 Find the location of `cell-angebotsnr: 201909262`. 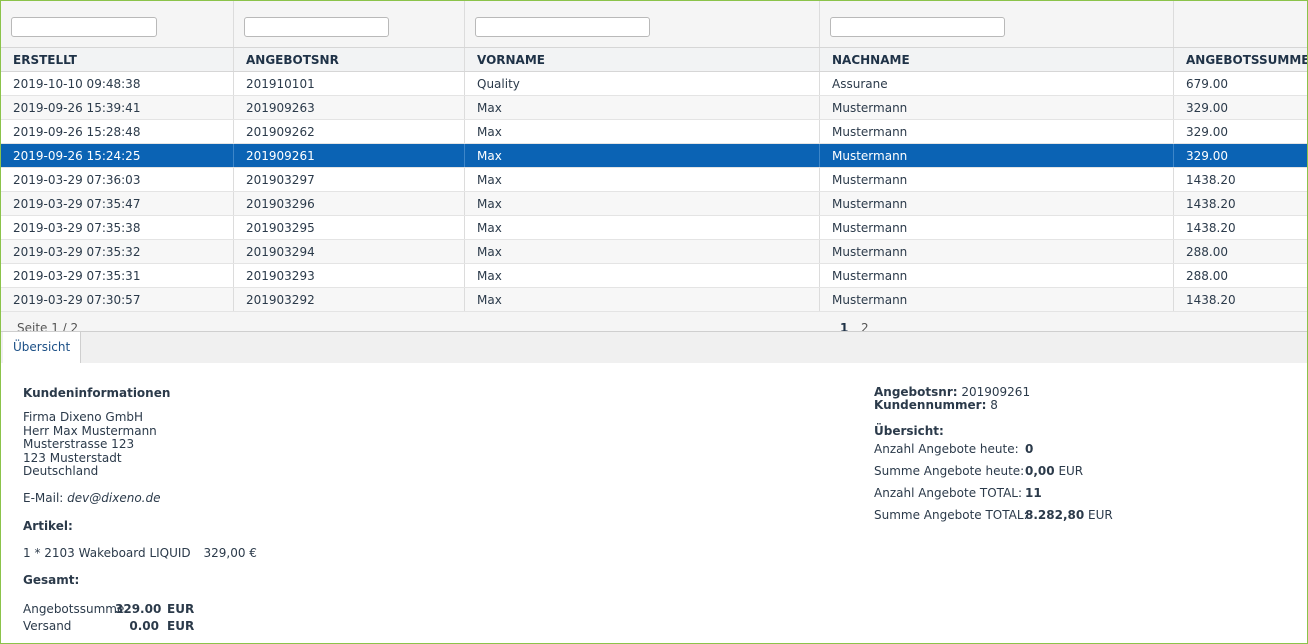

cell-angebotsnr: 201909262 is located at coordinates (349, 131).